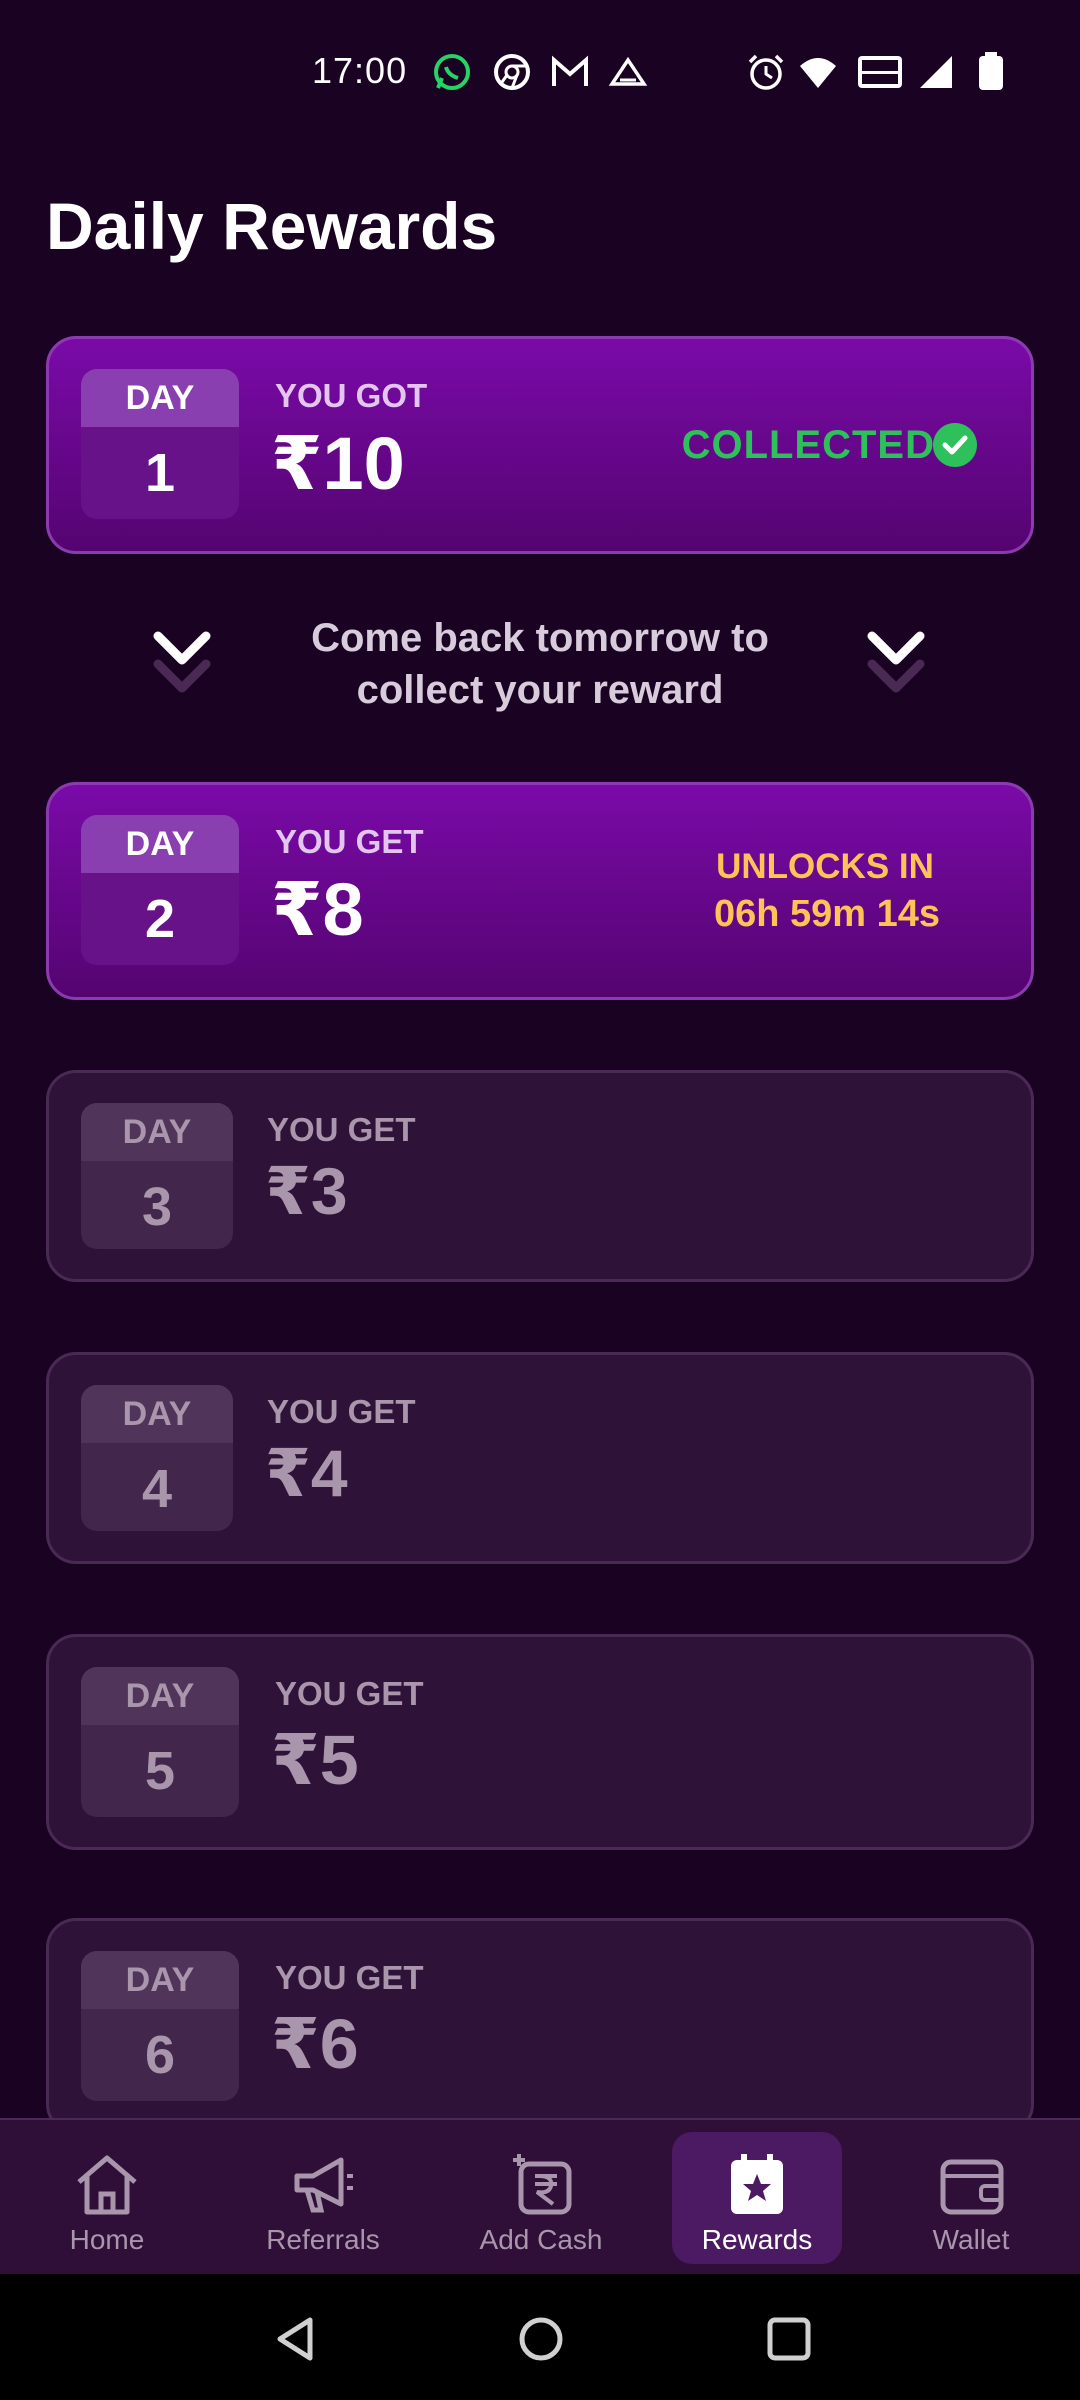  I want to click on day-badge: DAY 5, so click(160, 1742).